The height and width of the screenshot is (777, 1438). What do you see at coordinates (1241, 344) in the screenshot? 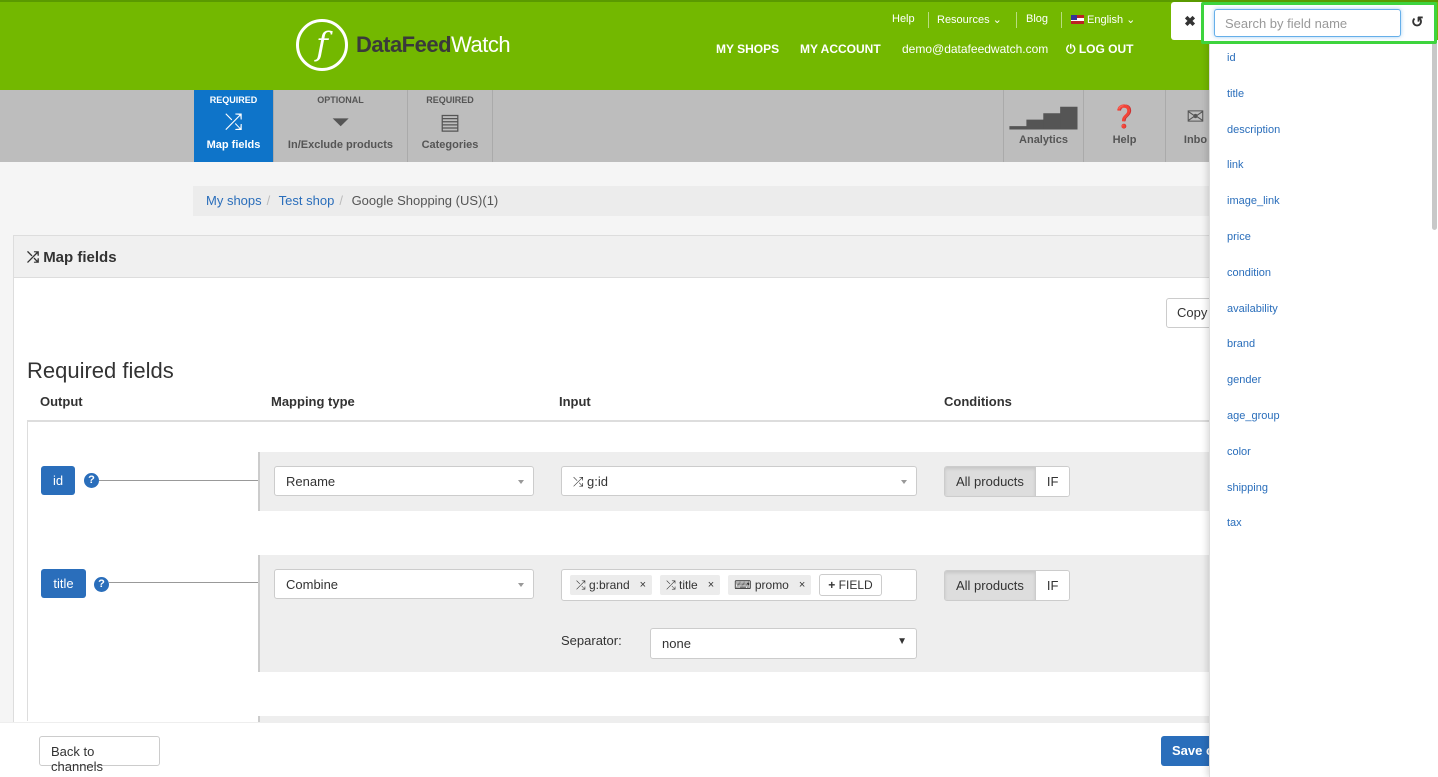
I see `field-item: brand` at bounding box center [1241, 344].